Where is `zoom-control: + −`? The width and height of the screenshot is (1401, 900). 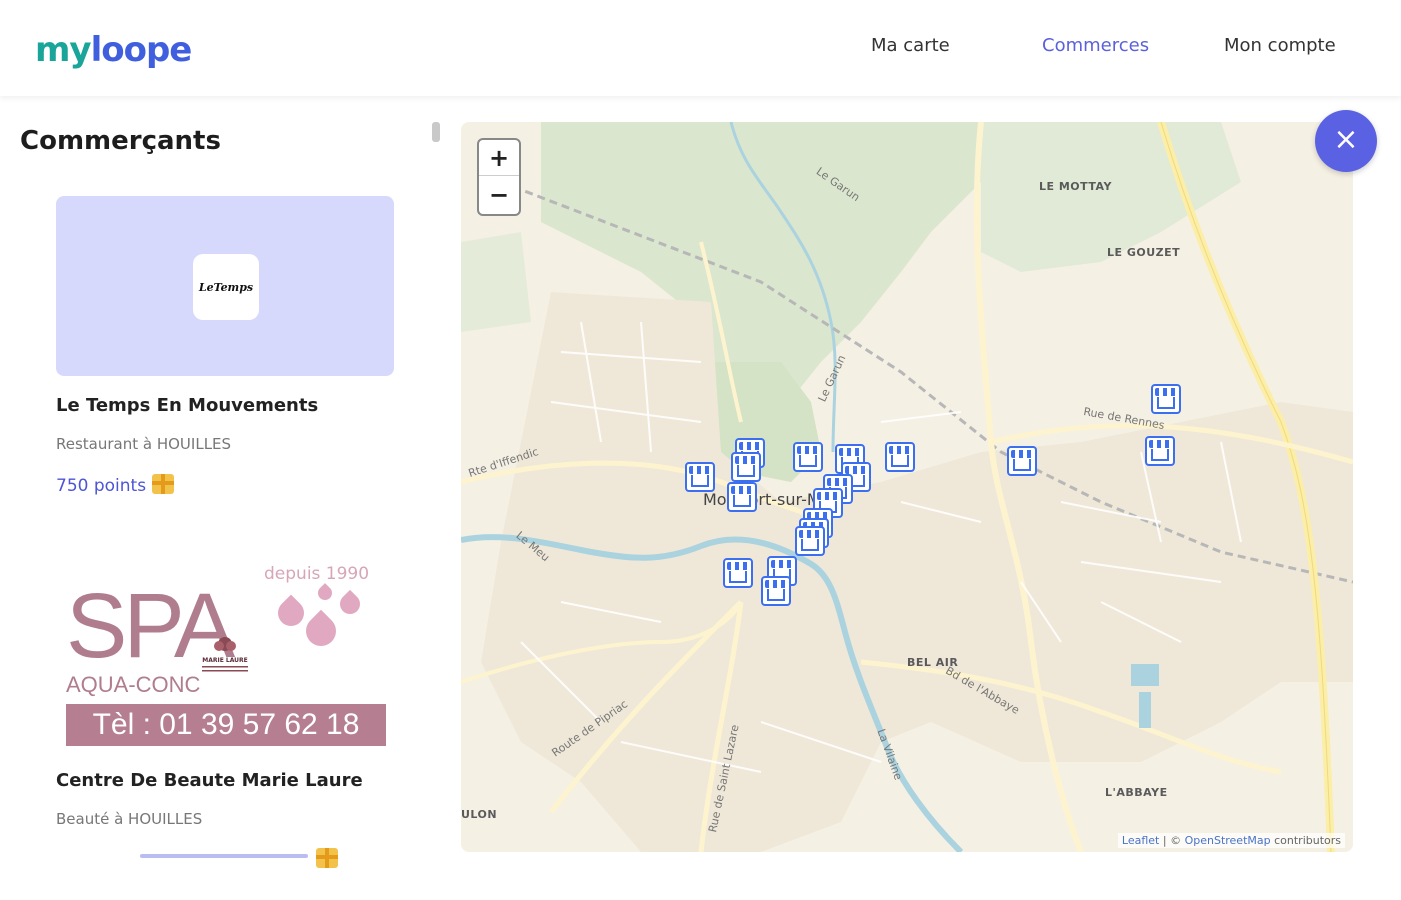 zoom-control: + − is located at coordinates (499, 177).